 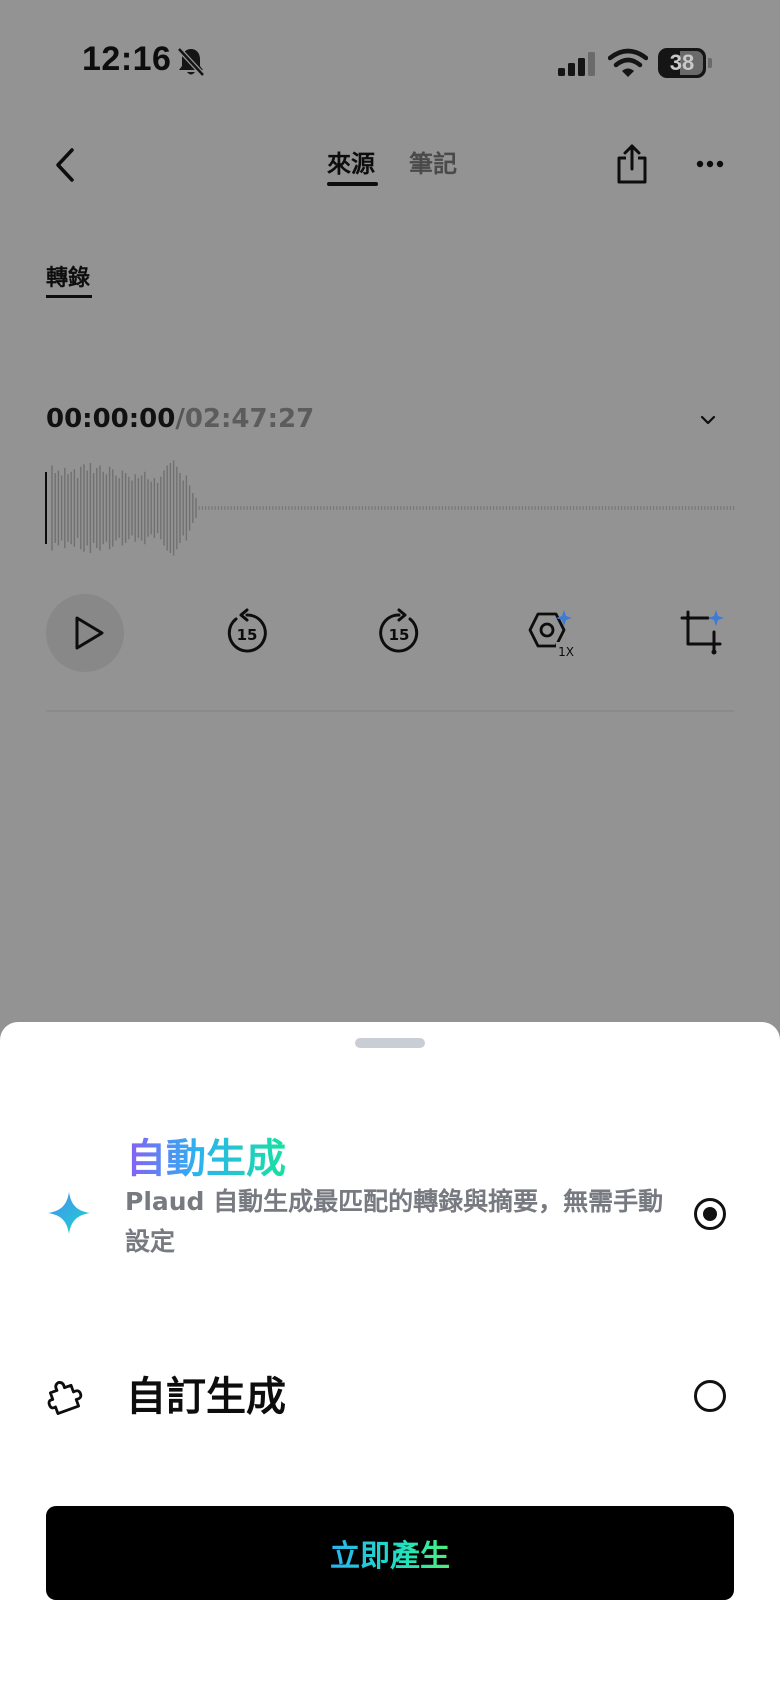 I want to click on tab-notes: 筆記, so click(x=433, y=161).